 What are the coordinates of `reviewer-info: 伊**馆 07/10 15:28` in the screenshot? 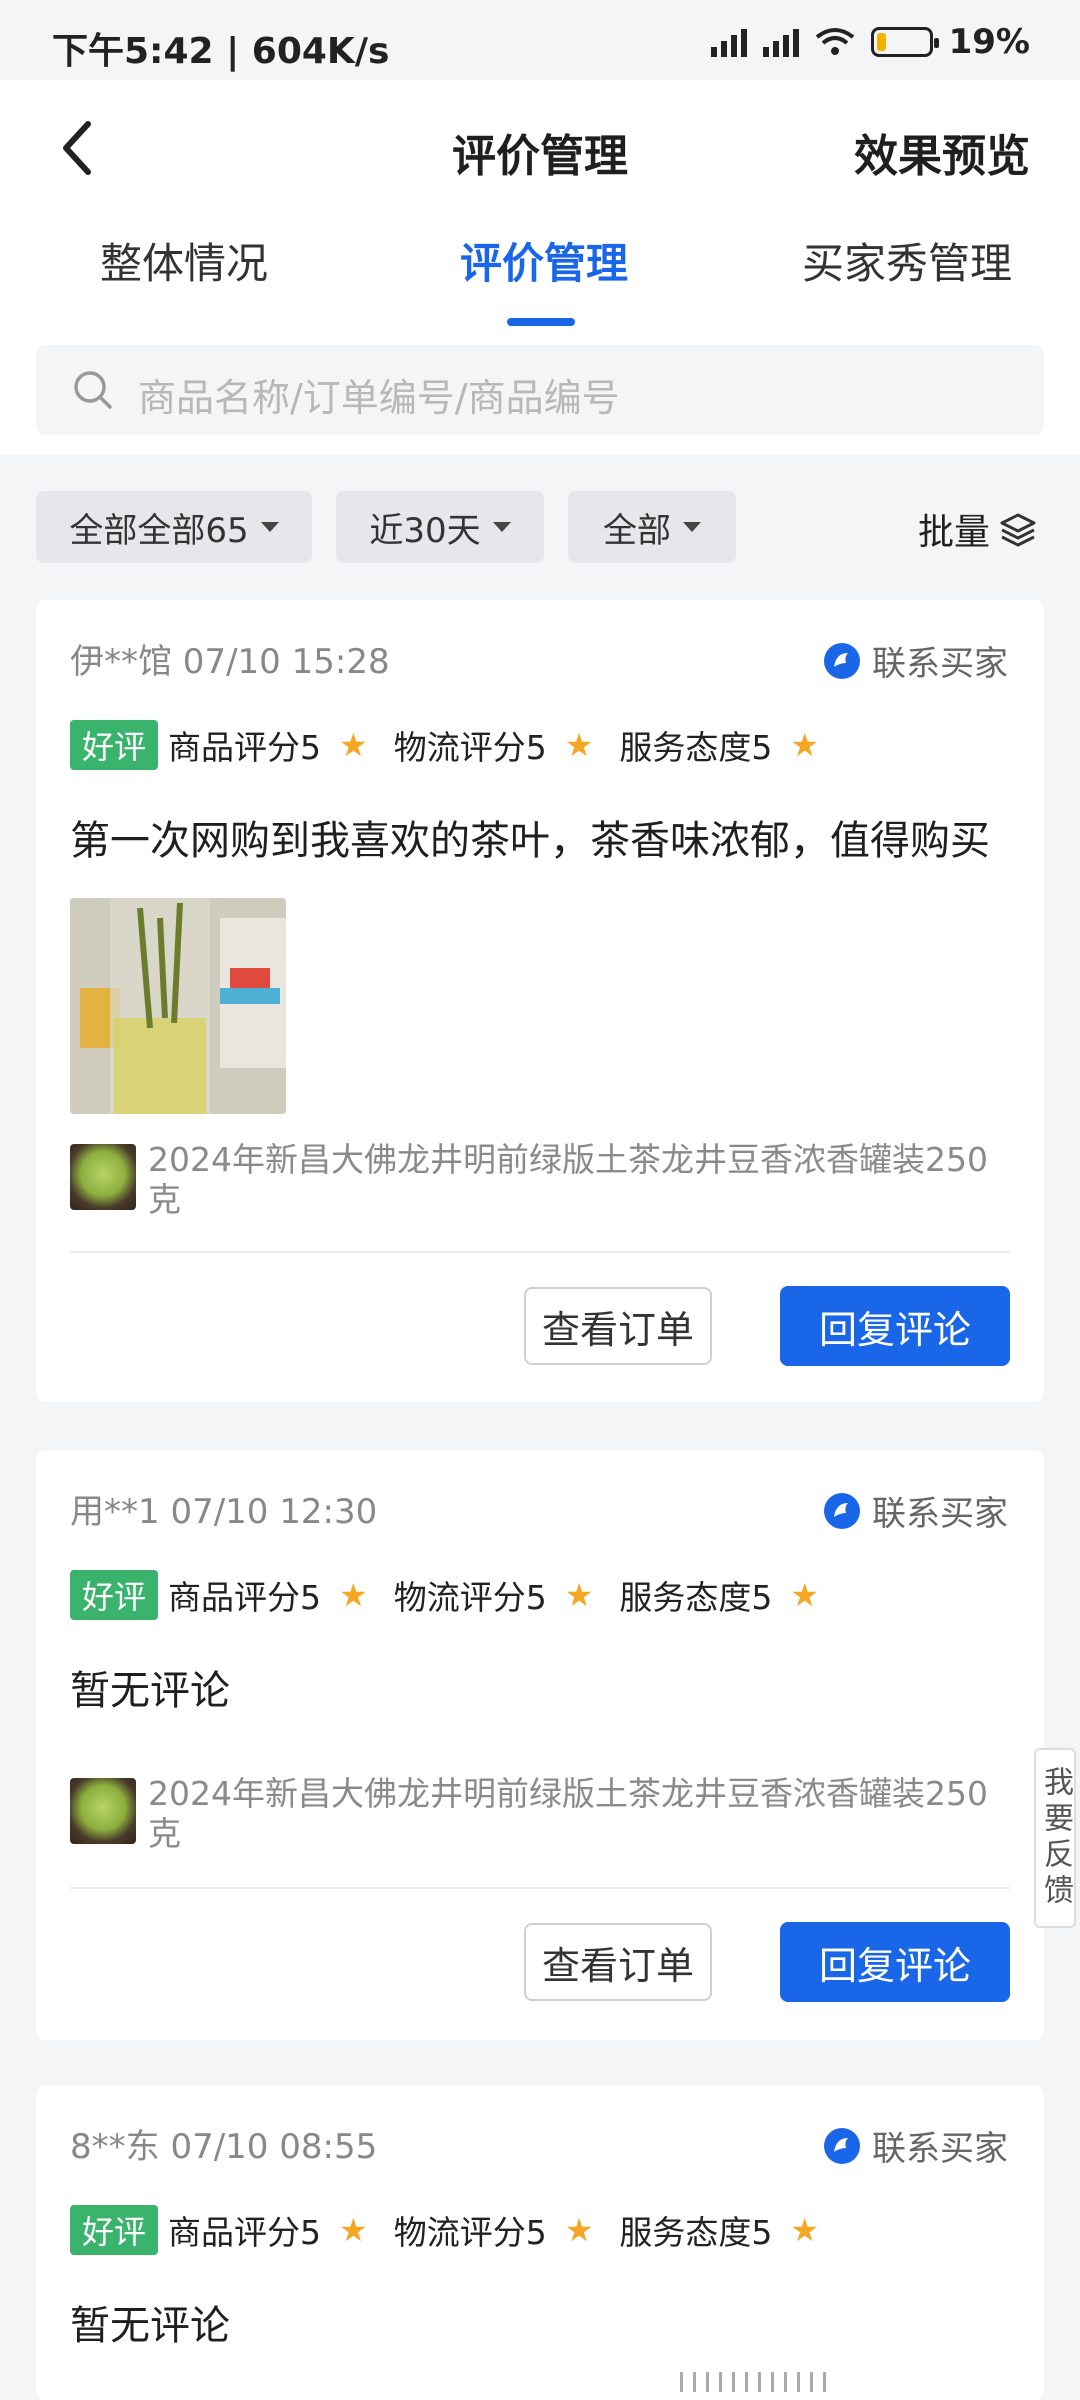 It's located at (230, 662).